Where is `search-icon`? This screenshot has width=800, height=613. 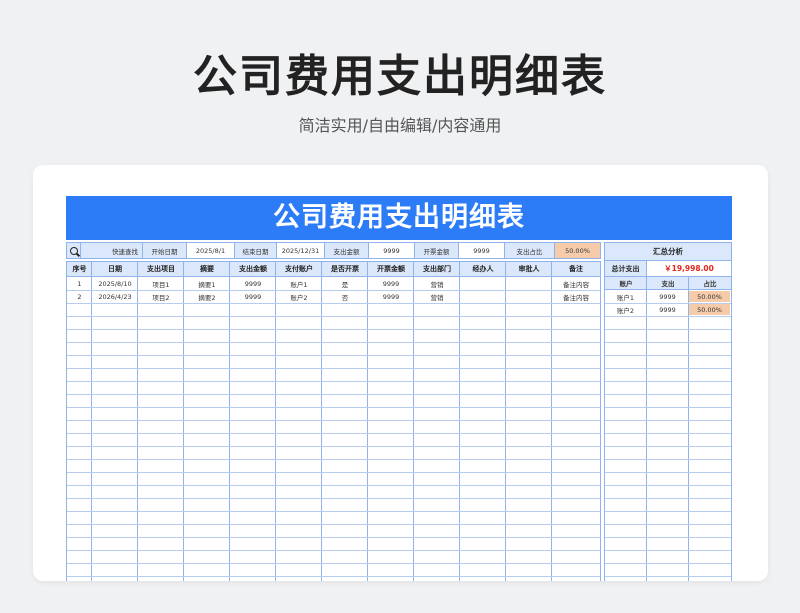
search-icon is located at coordinates (73, 250).